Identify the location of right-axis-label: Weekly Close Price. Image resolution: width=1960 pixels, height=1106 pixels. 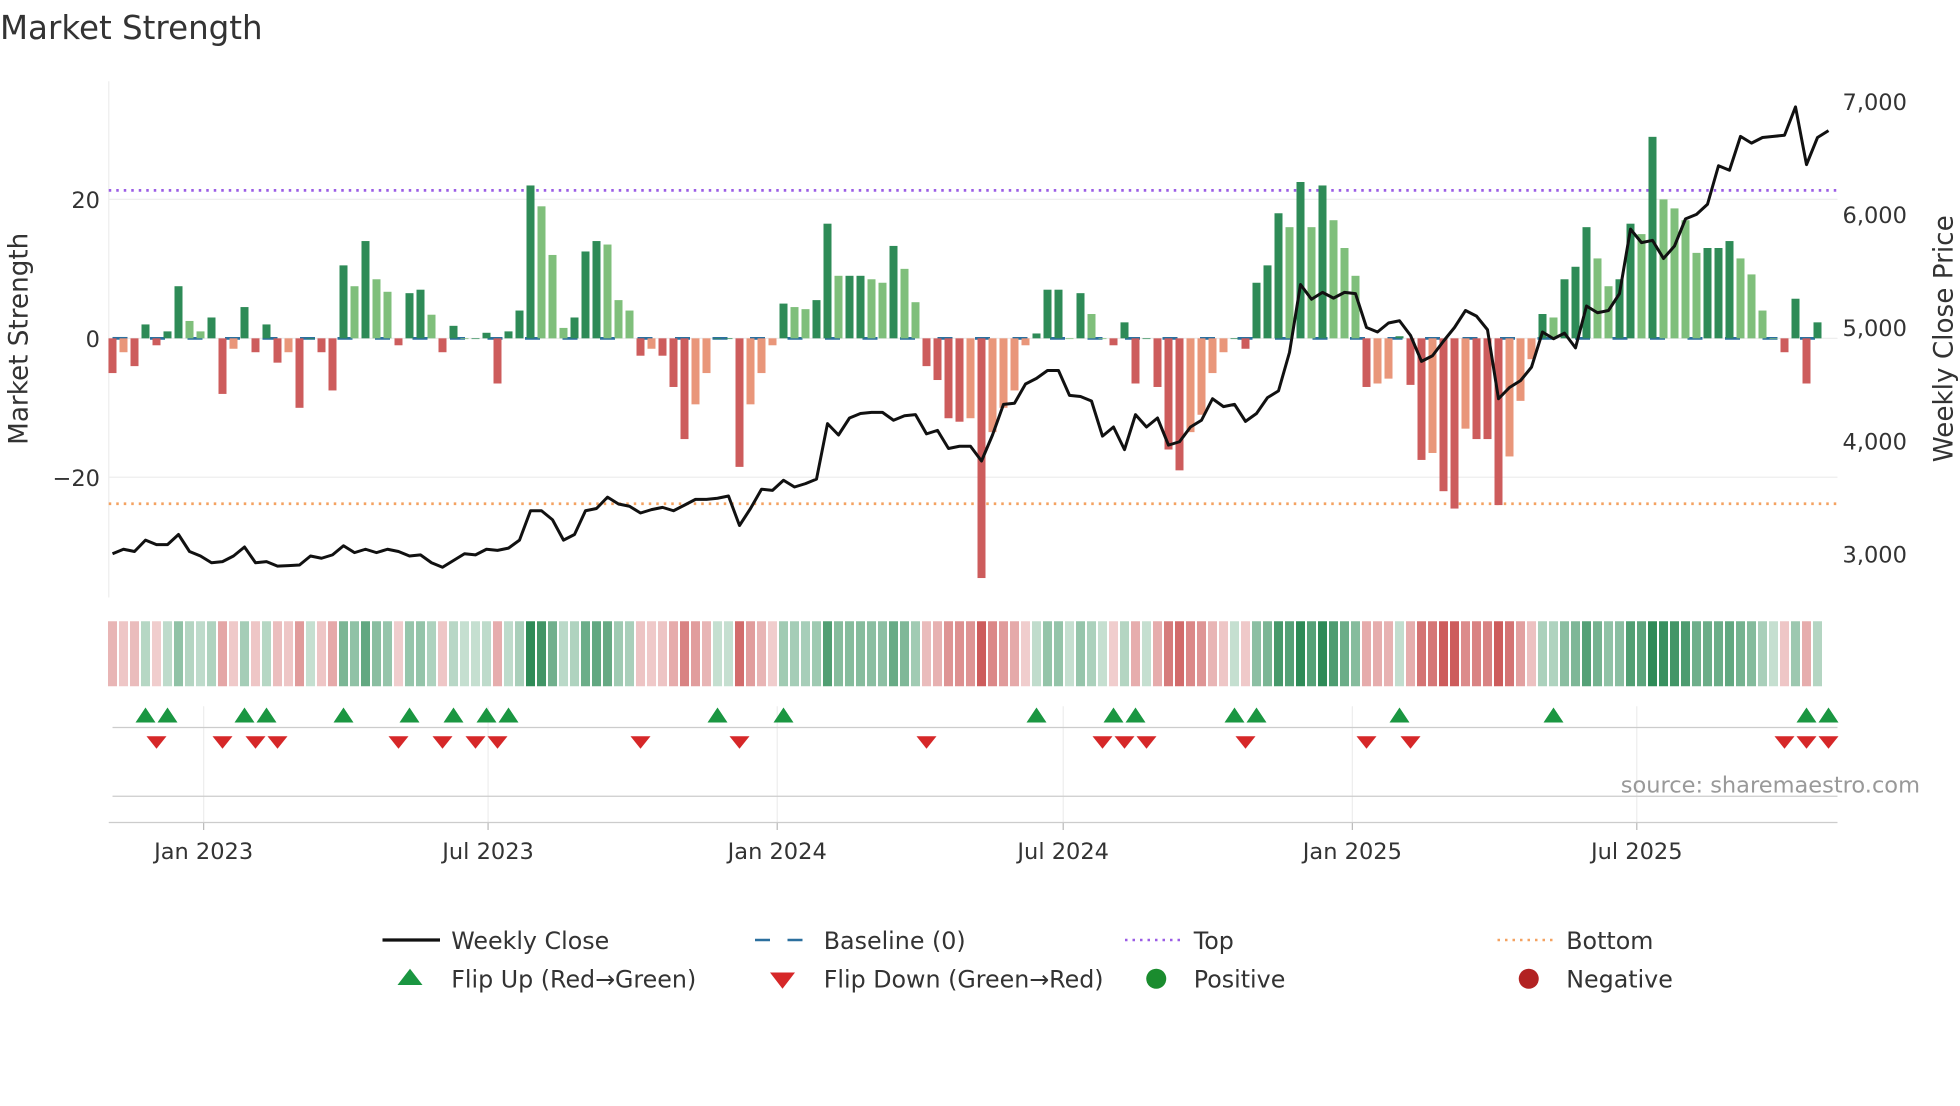
(1945, 338).